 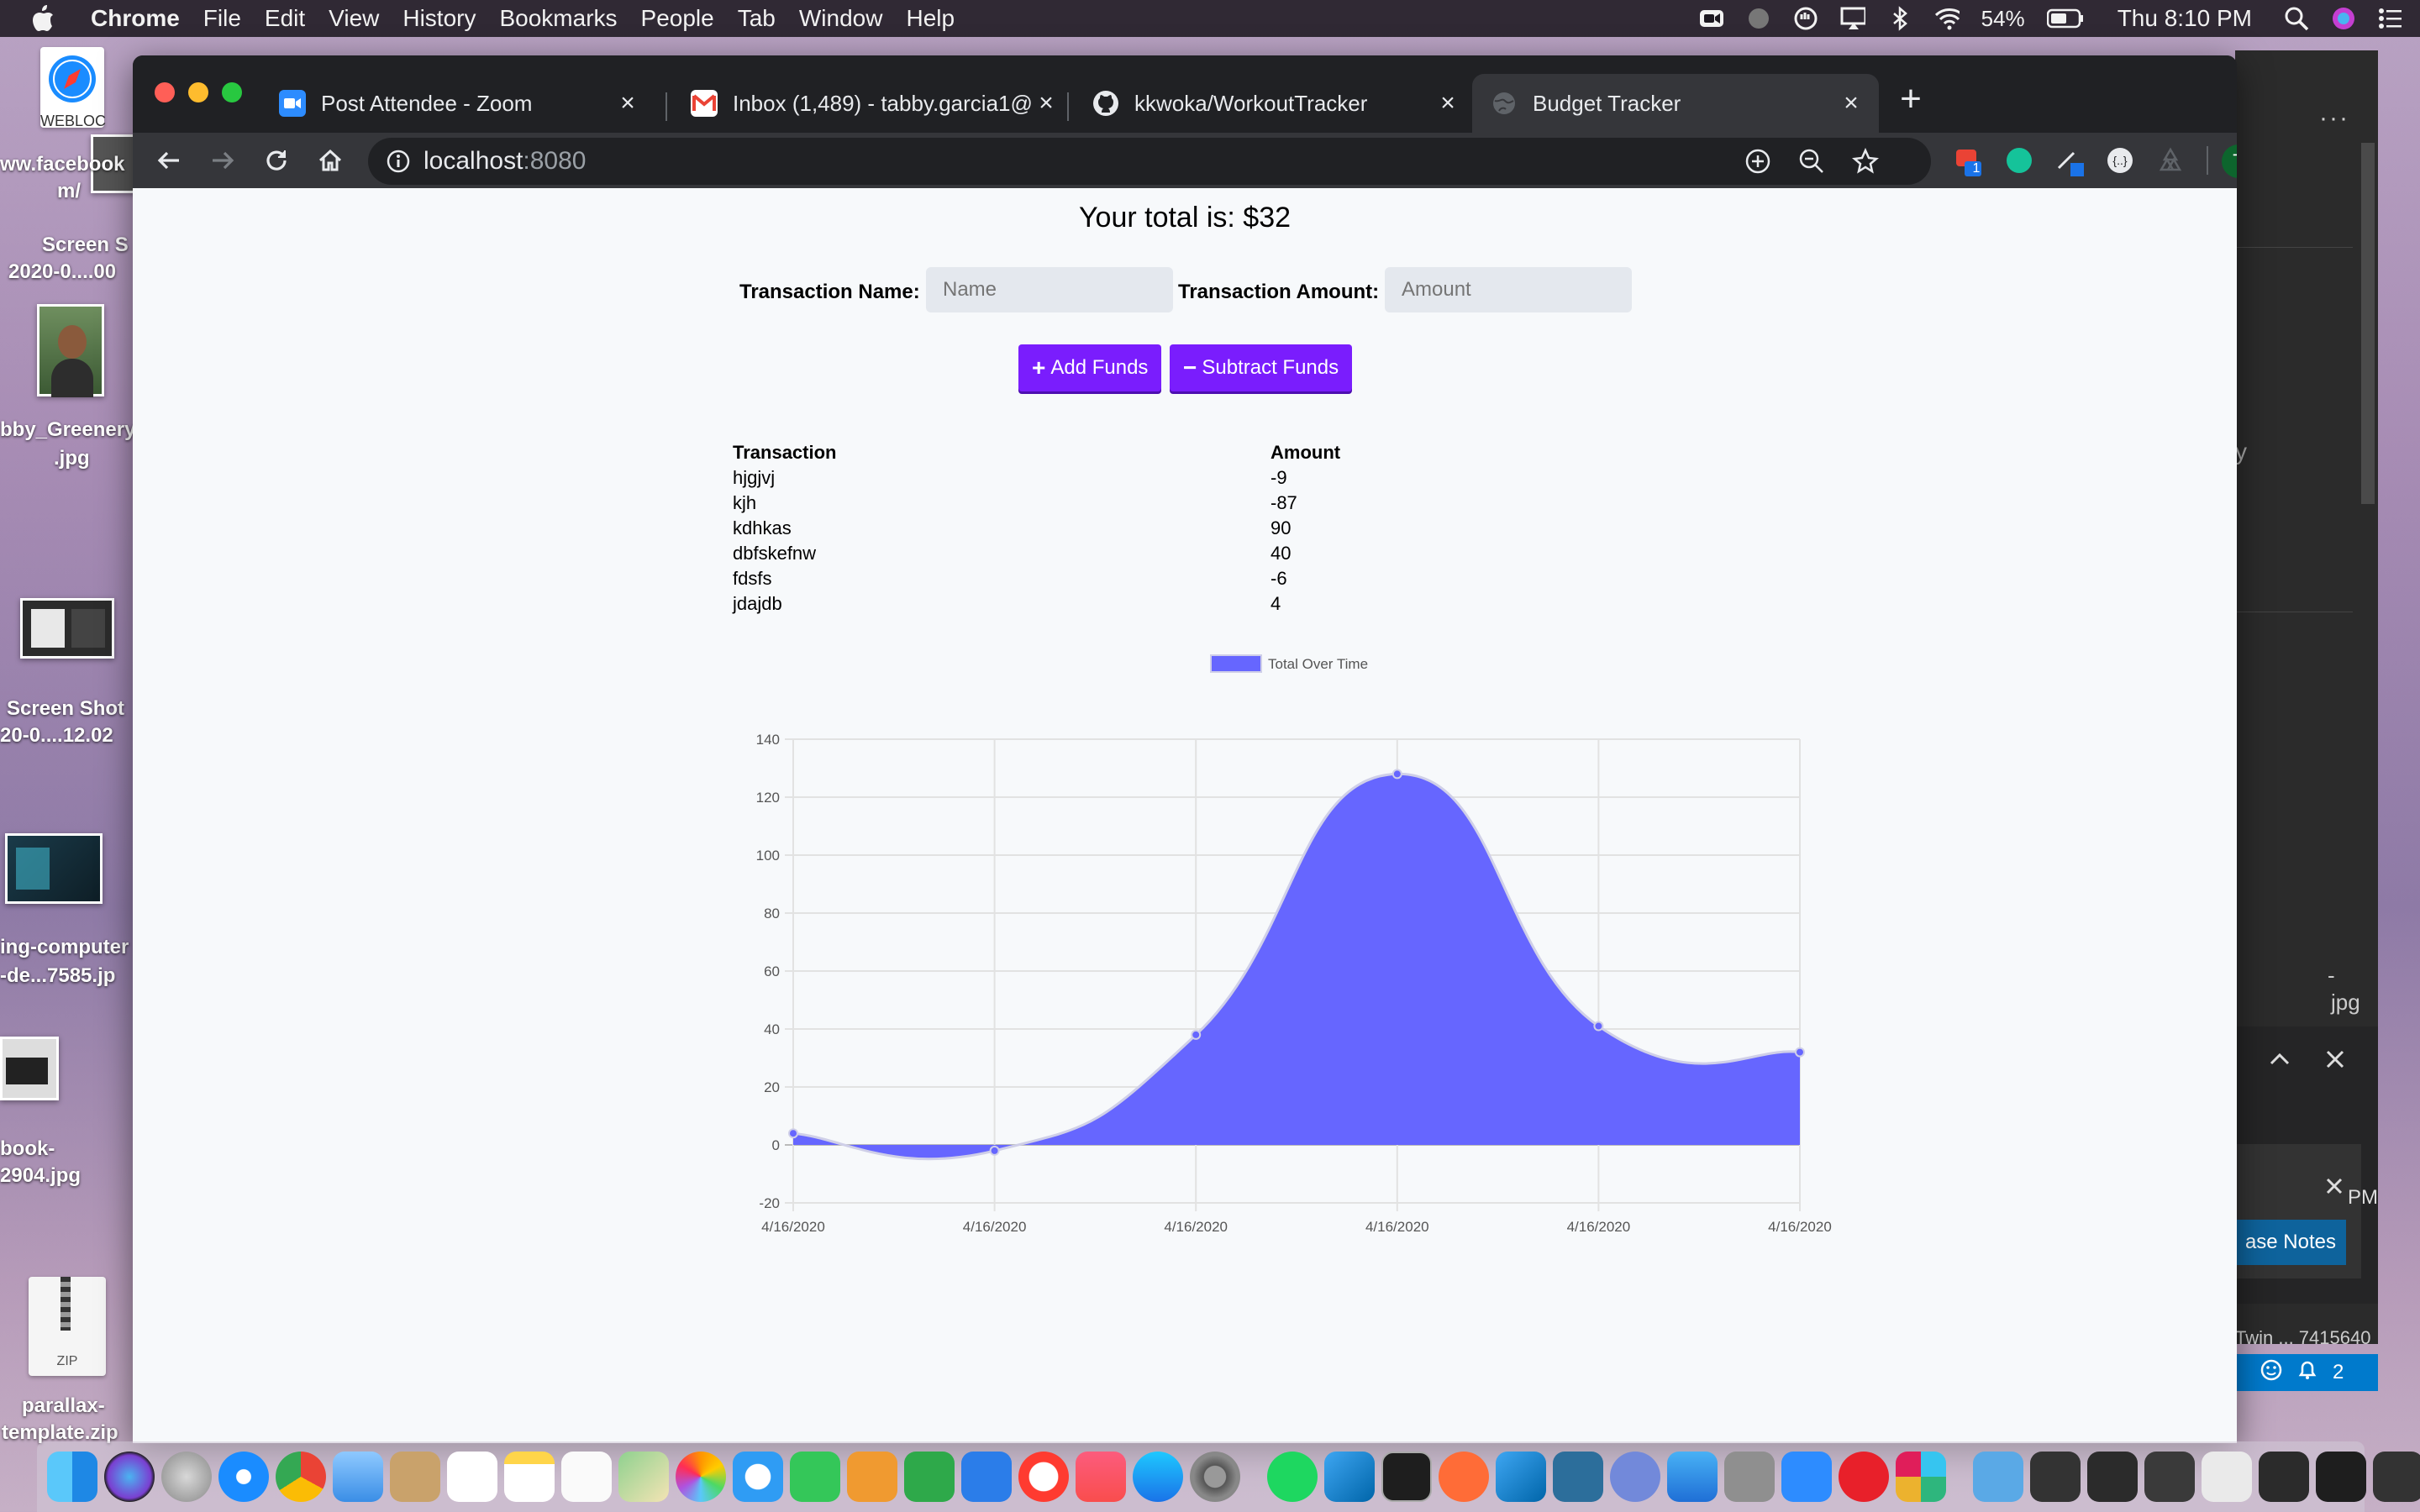 I want to click on new-tab-button: +, so click(x=1911, y=99).